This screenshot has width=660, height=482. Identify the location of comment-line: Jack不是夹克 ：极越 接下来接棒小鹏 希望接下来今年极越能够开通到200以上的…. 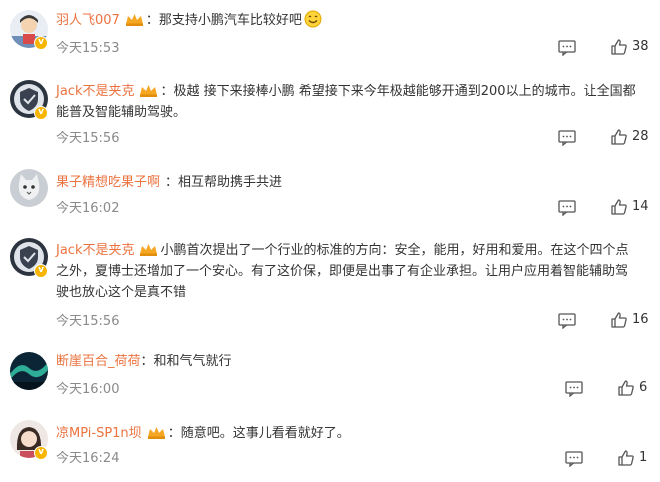
(346, 102).